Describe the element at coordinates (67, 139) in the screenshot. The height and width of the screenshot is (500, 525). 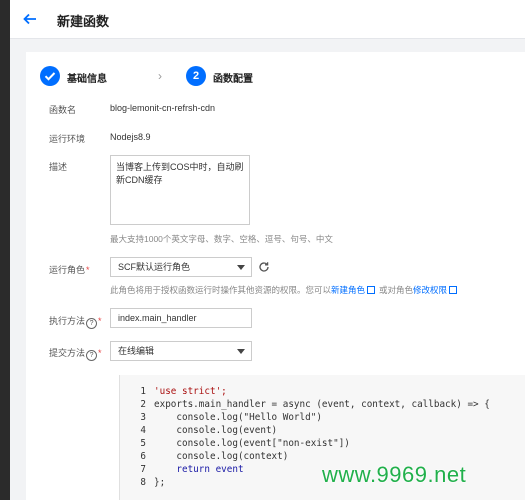
I see `runtime-label: 运行环境` at that location.